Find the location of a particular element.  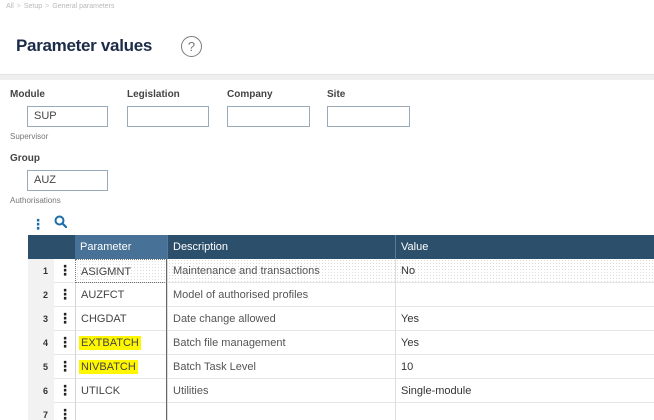

table-row: 2 ⋮ AUZFCT Model of authorised profiles is located at coordinates (341, 295).